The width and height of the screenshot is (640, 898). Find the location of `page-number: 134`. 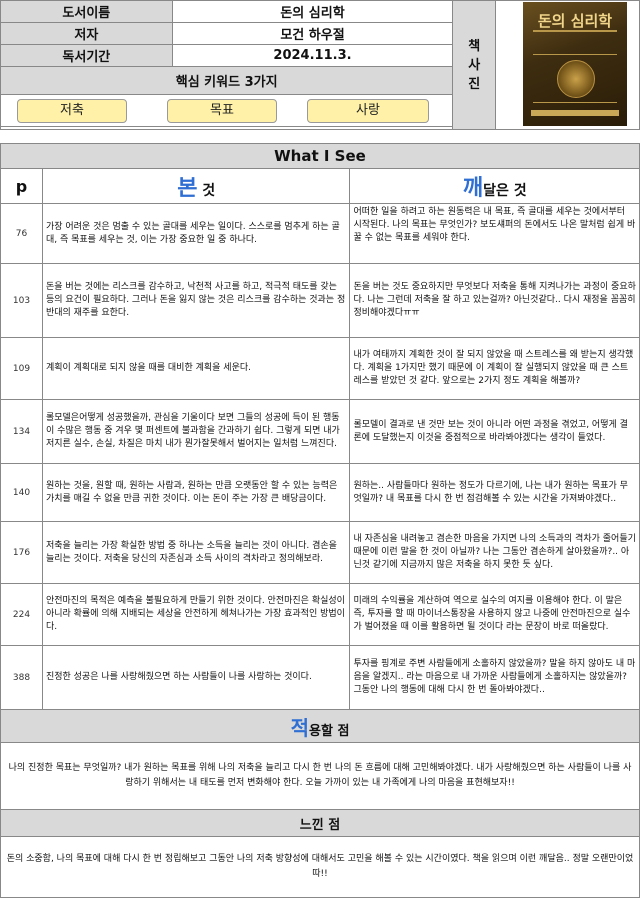

page-number: 134 is located at coordinates (21, 431).